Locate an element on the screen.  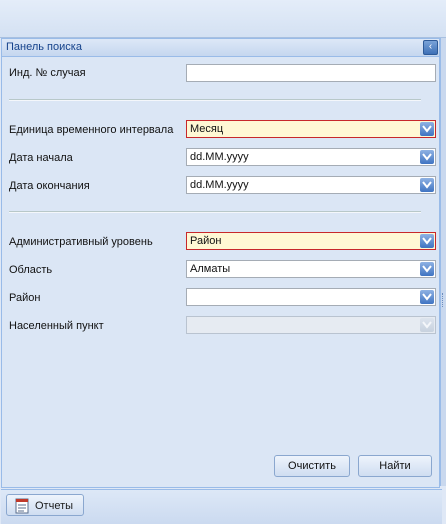
reports-icon is located at coordinates (22, 507).